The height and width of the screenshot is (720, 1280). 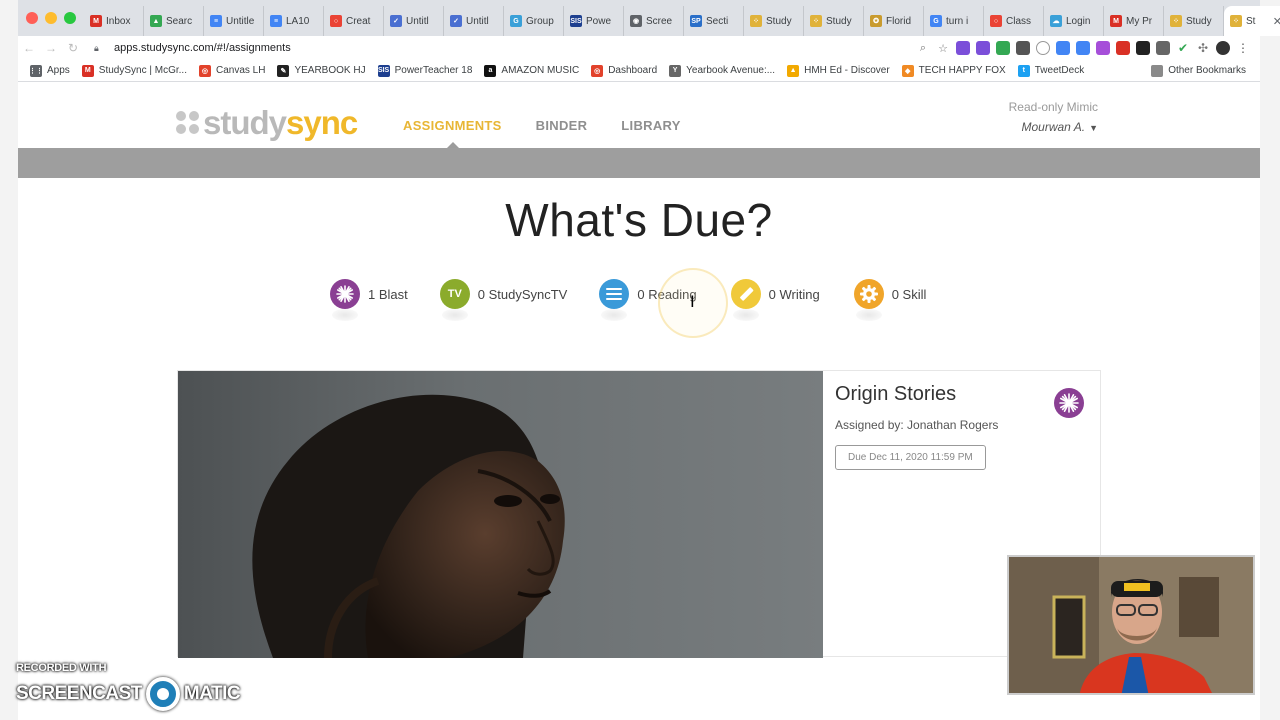 I want to click on minimize-window-button, so click(x=51, y=18).